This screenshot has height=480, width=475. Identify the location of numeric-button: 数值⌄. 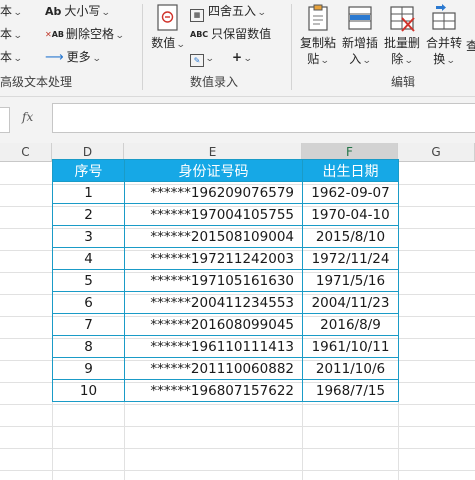
(168, 28).